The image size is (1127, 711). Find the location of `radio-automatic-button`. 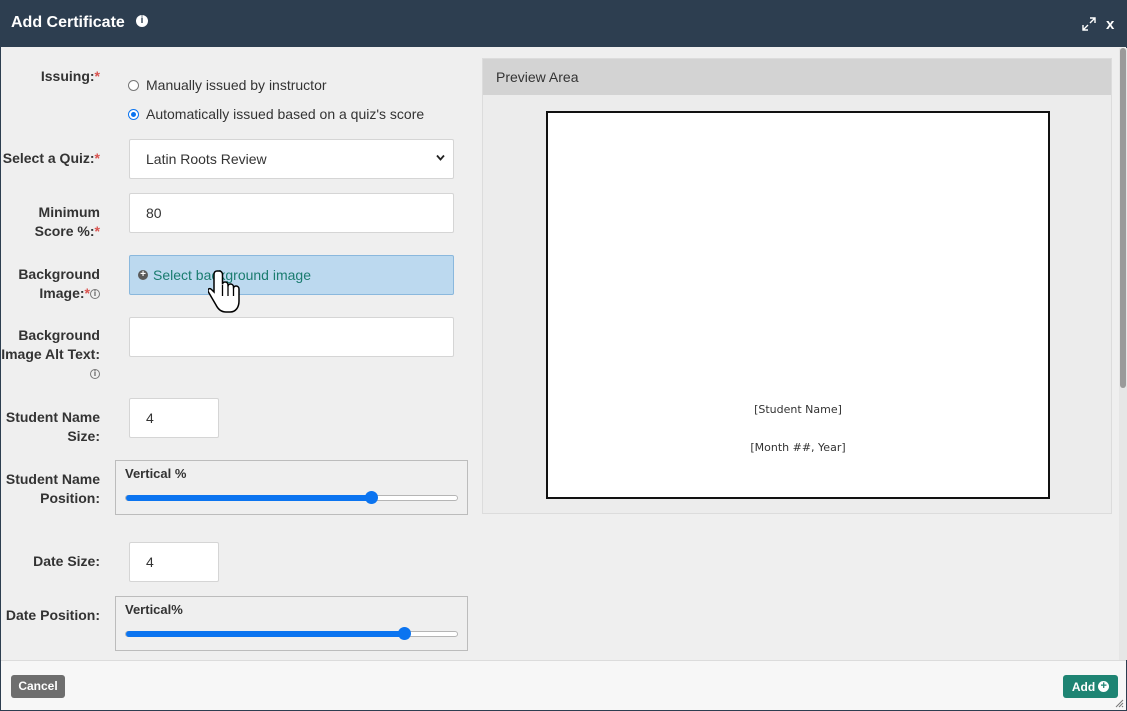

radio-automatic-button is located at coordinates (133, 114).